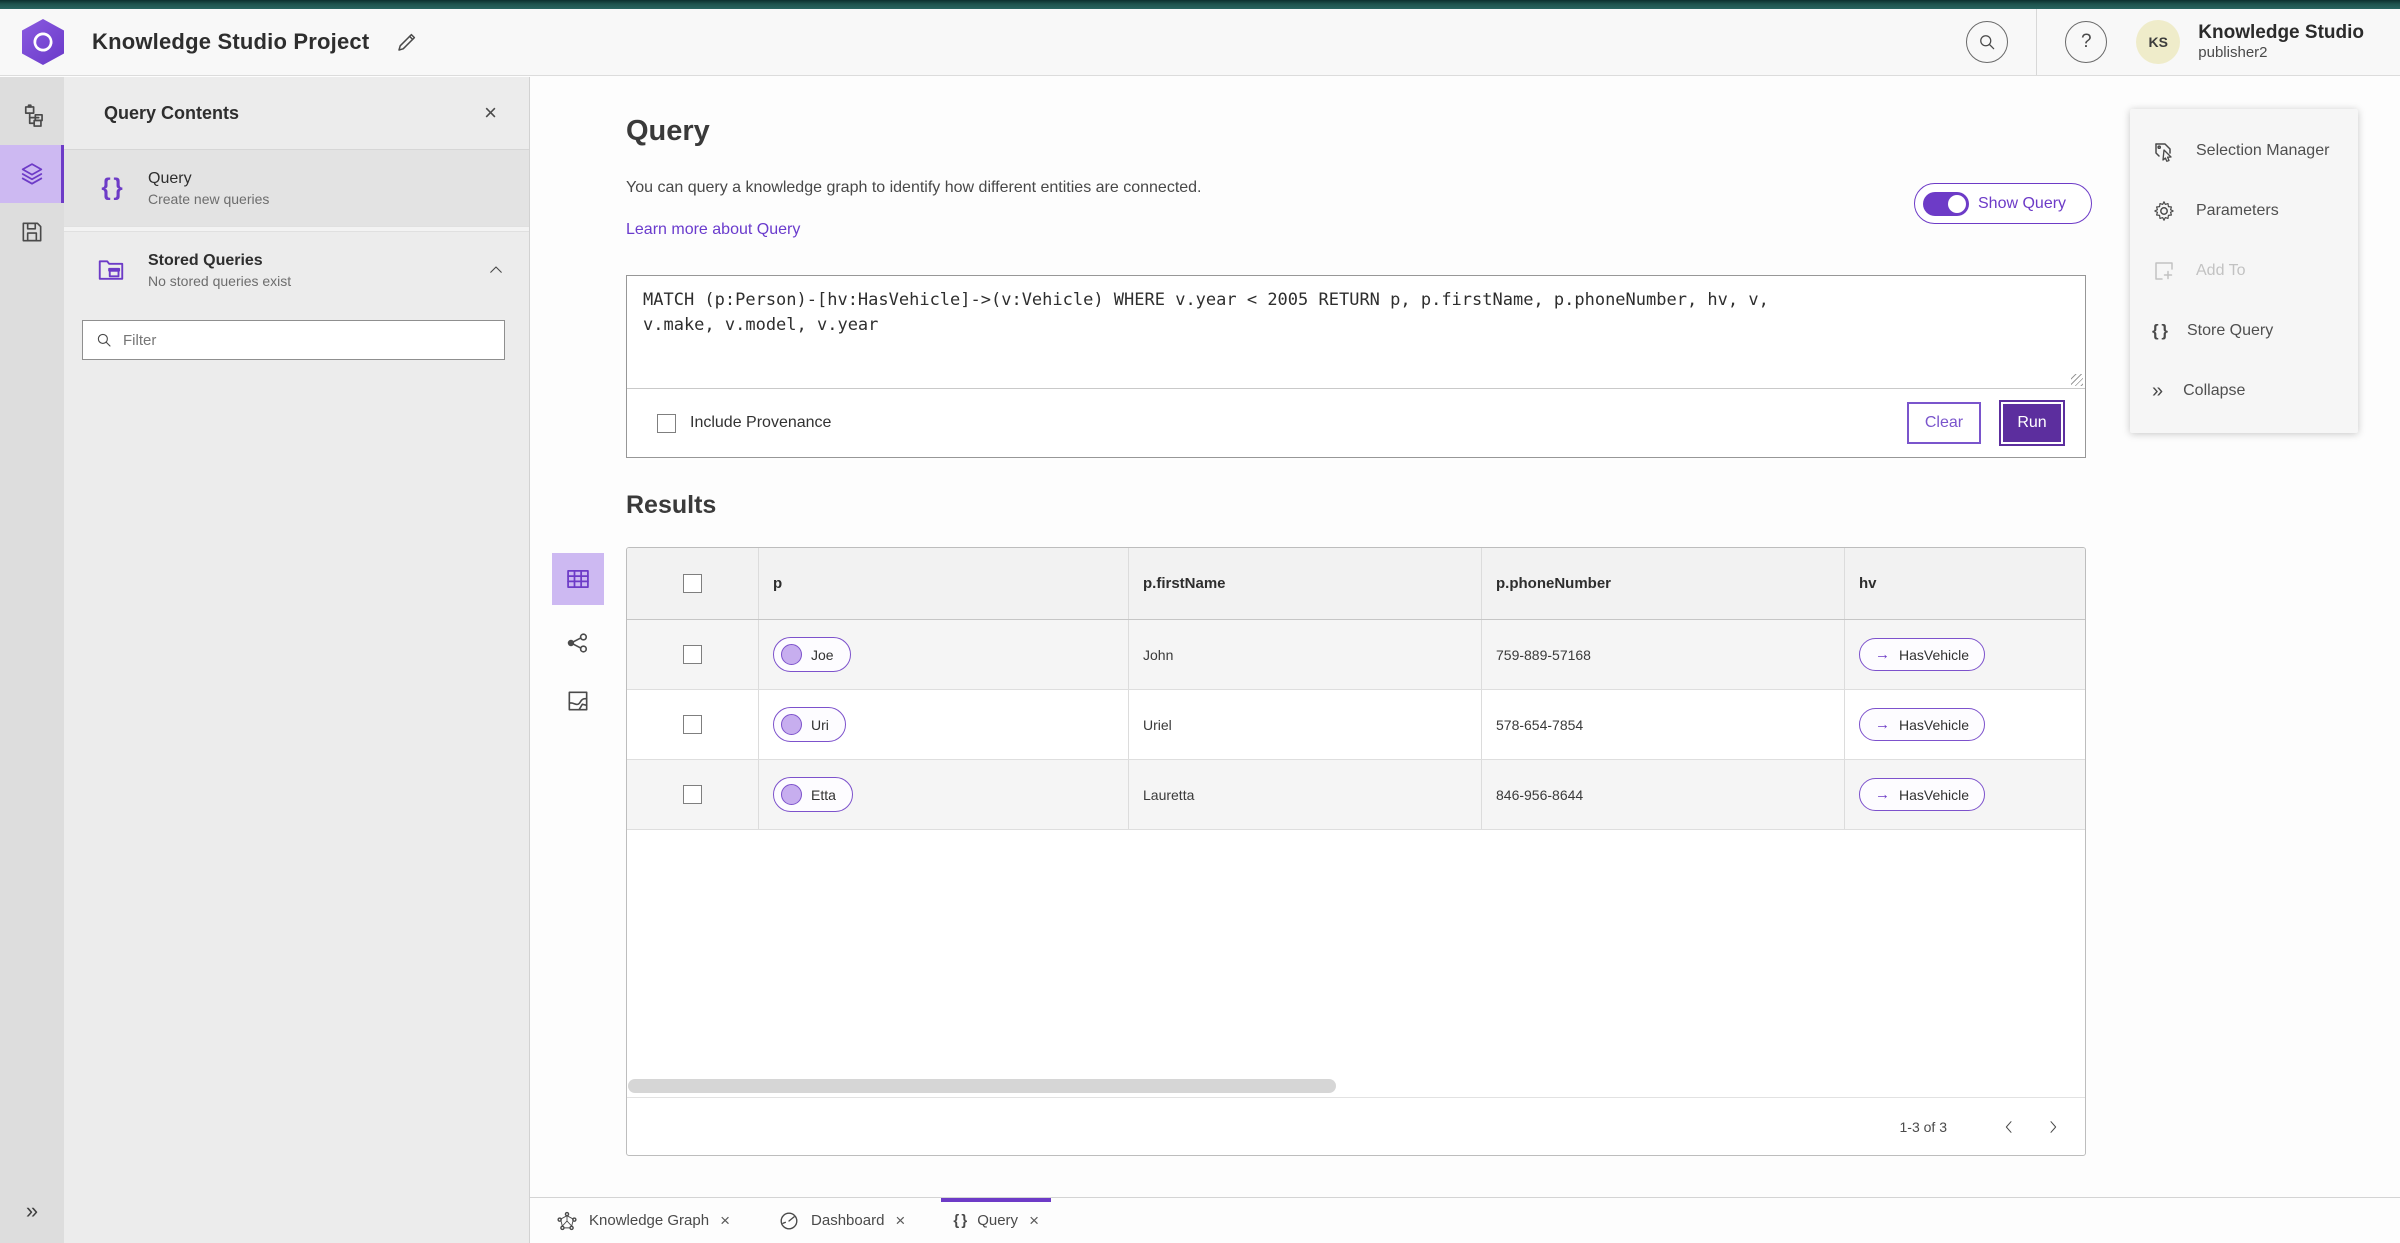 Image resolution: width=2400 pixels, height=1243 pixels. I want to click on expand-rail-button: », so click(32, 1211).